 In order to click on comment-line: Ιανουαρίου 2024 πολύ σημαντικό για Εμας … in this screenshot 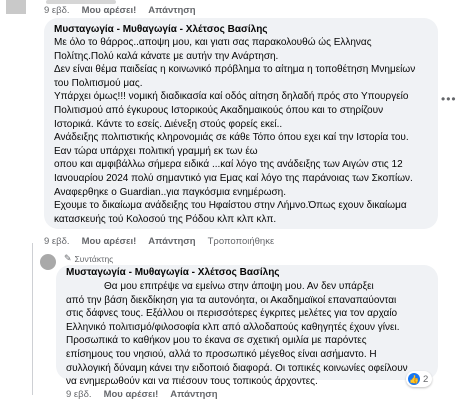, I will do `click(233, 178)`.